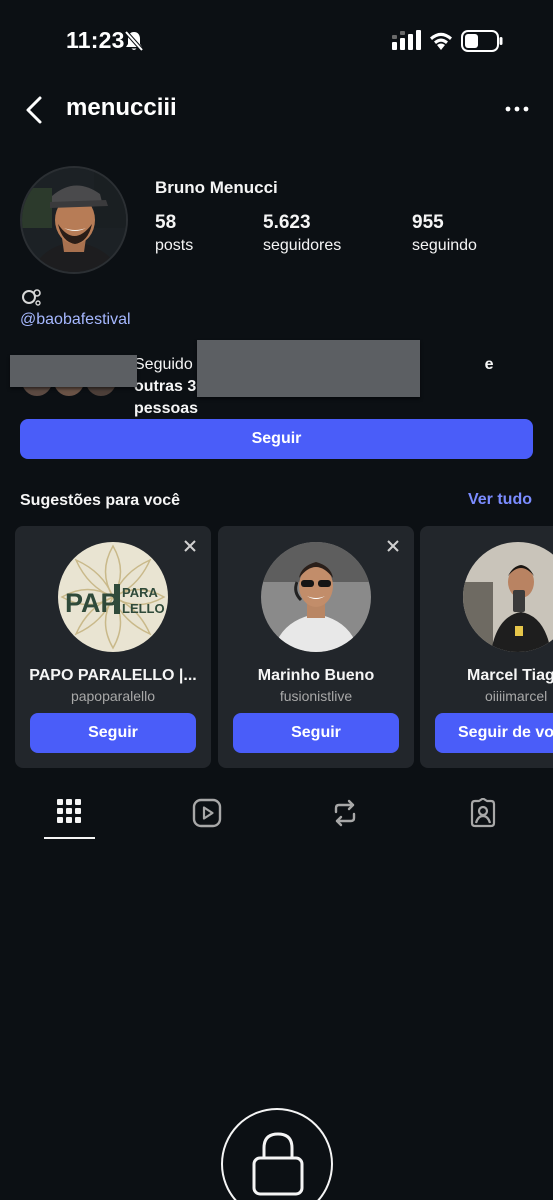  What do you see at coordinates (75, 320) in the screenshot?
I see `bio-mention-link: @baobafestival` at bounding box center [75, 320].